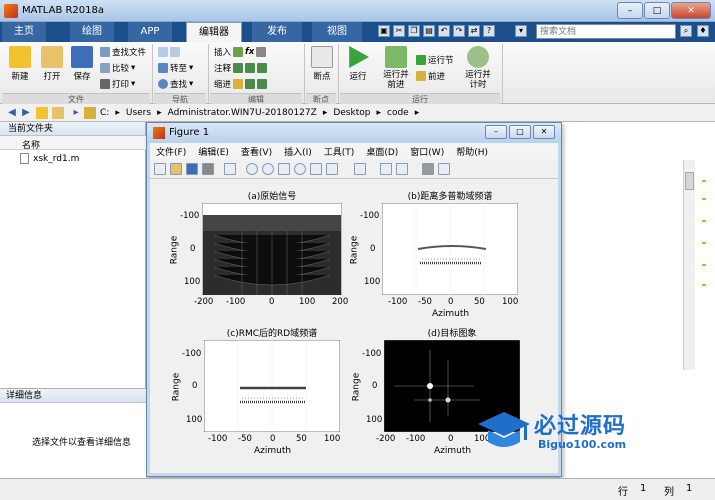 The width and height of the screenshot is (715, 500). Describe the element at coordinates (284, 169) in the screenshot. I see `pan-icon` at that location.